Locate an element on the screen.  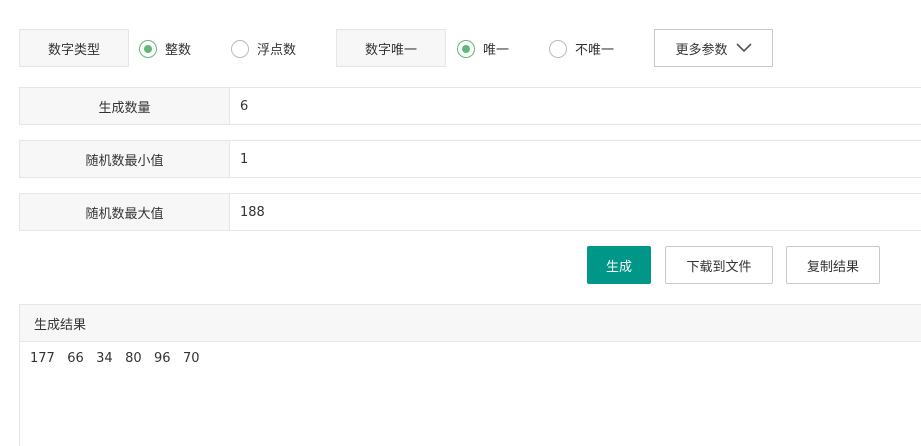
radio-float-label: 浮点数 is located at coordinates (277, 50).